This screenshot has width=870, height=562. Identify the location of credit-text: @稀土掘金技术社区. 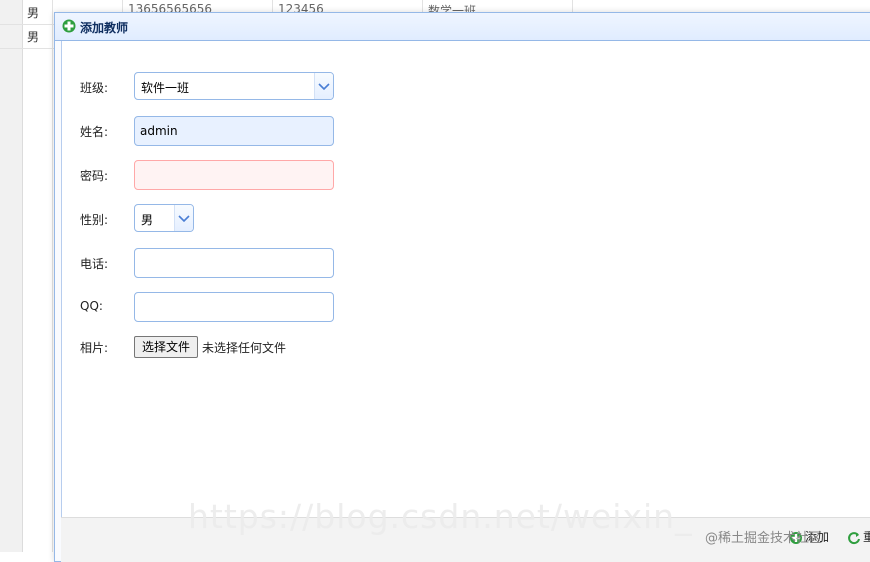
(764, 538).